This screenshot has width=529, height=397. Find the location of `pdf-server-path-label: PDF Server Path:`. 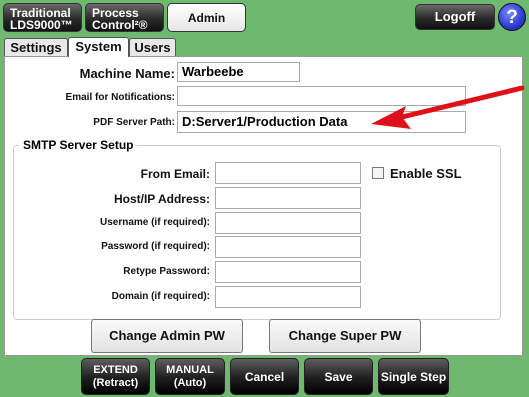

pdf-server-path-label: PDF Server Path: is located at coordinates (134, 122).